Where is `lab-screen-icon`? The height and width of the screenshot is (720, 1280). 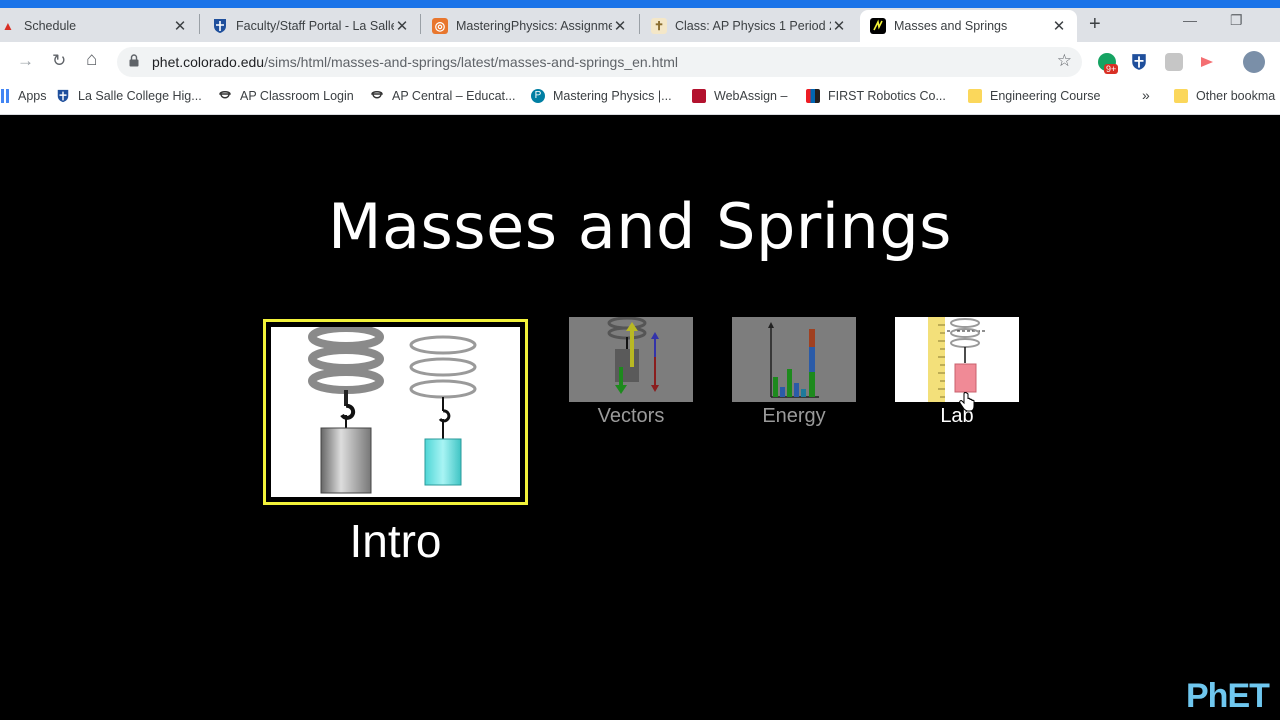
lab-screen-icon is located at coordinates (957, 359).